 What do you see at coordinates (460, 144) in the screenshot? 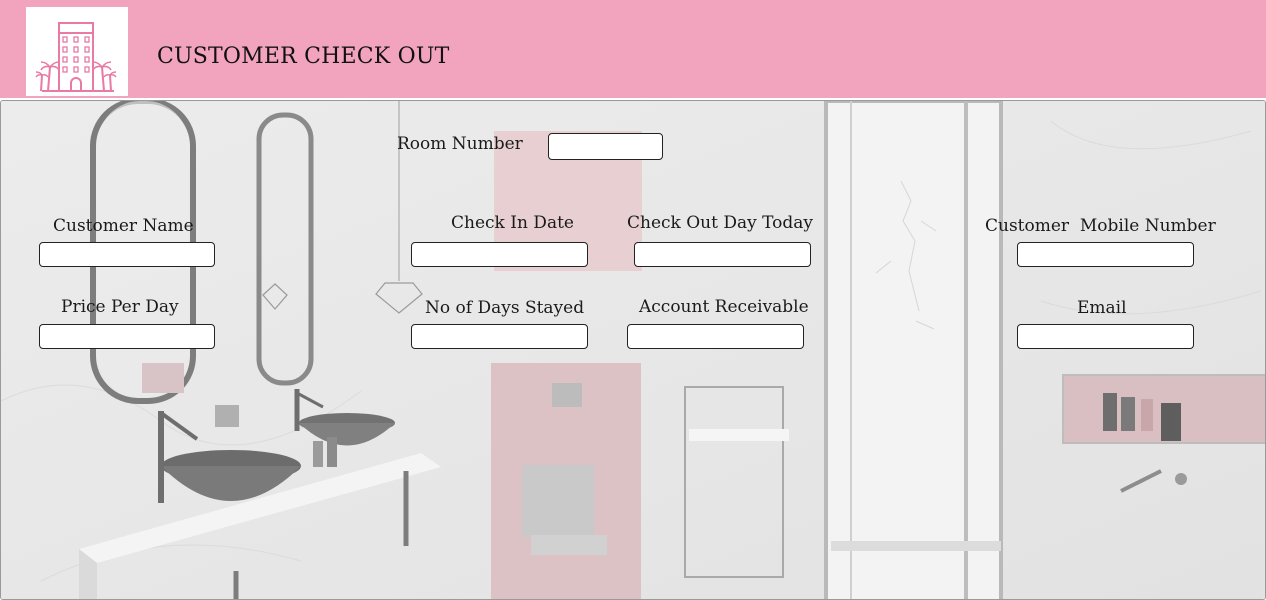
I see `room-number-label: Room Number` at bounding box center [460, 144].